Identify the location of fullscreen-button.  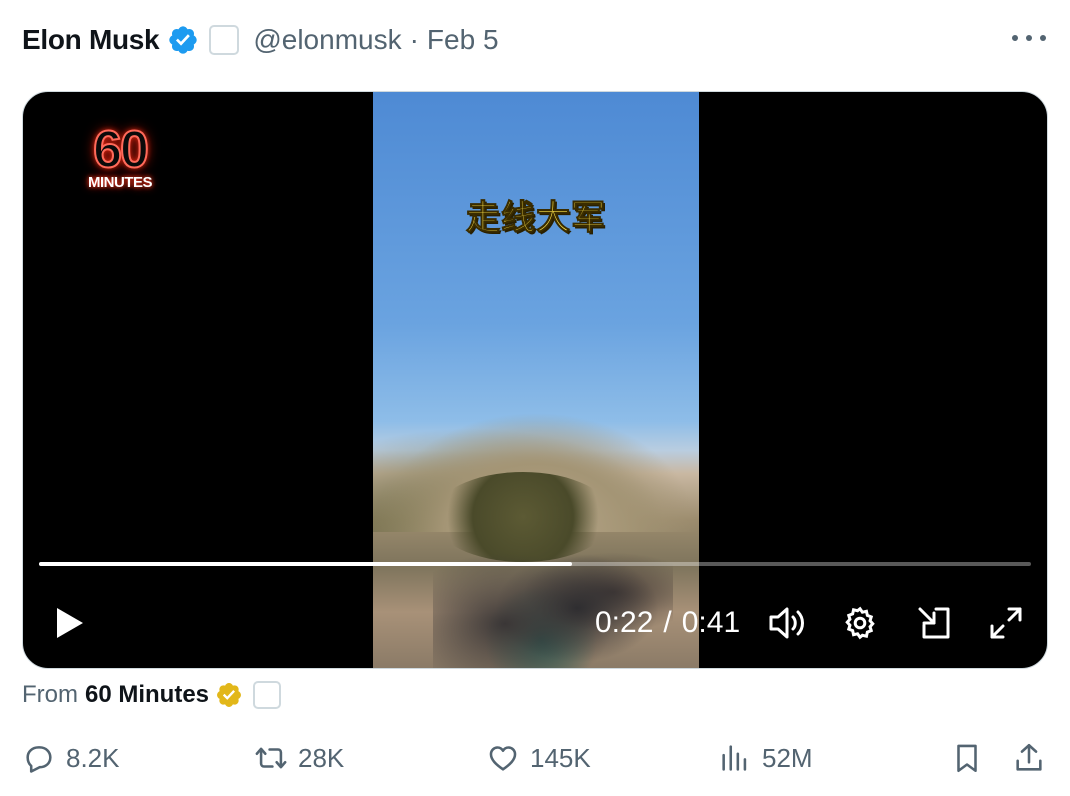
(1006, 623).